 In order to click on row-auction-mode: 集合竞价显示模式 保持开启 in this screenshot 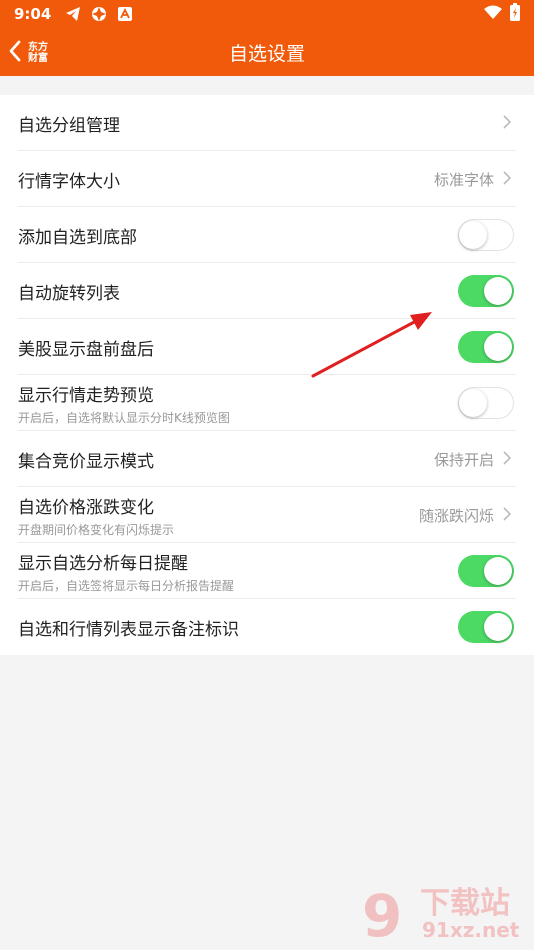, I will do `click(267, 459)`.